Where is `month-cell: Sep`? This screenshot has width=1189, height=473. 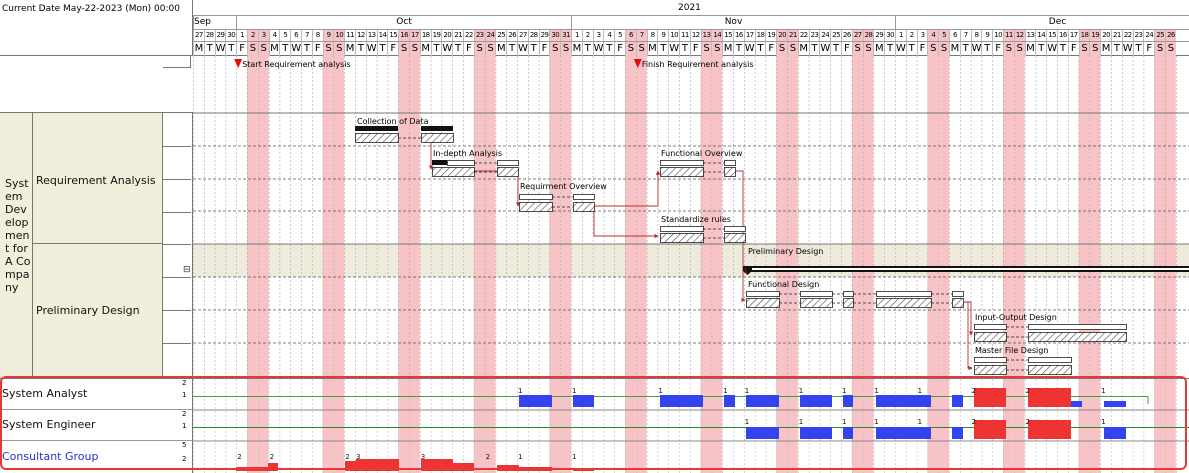 month-cell: Sep is located at coordinates (214, 22).